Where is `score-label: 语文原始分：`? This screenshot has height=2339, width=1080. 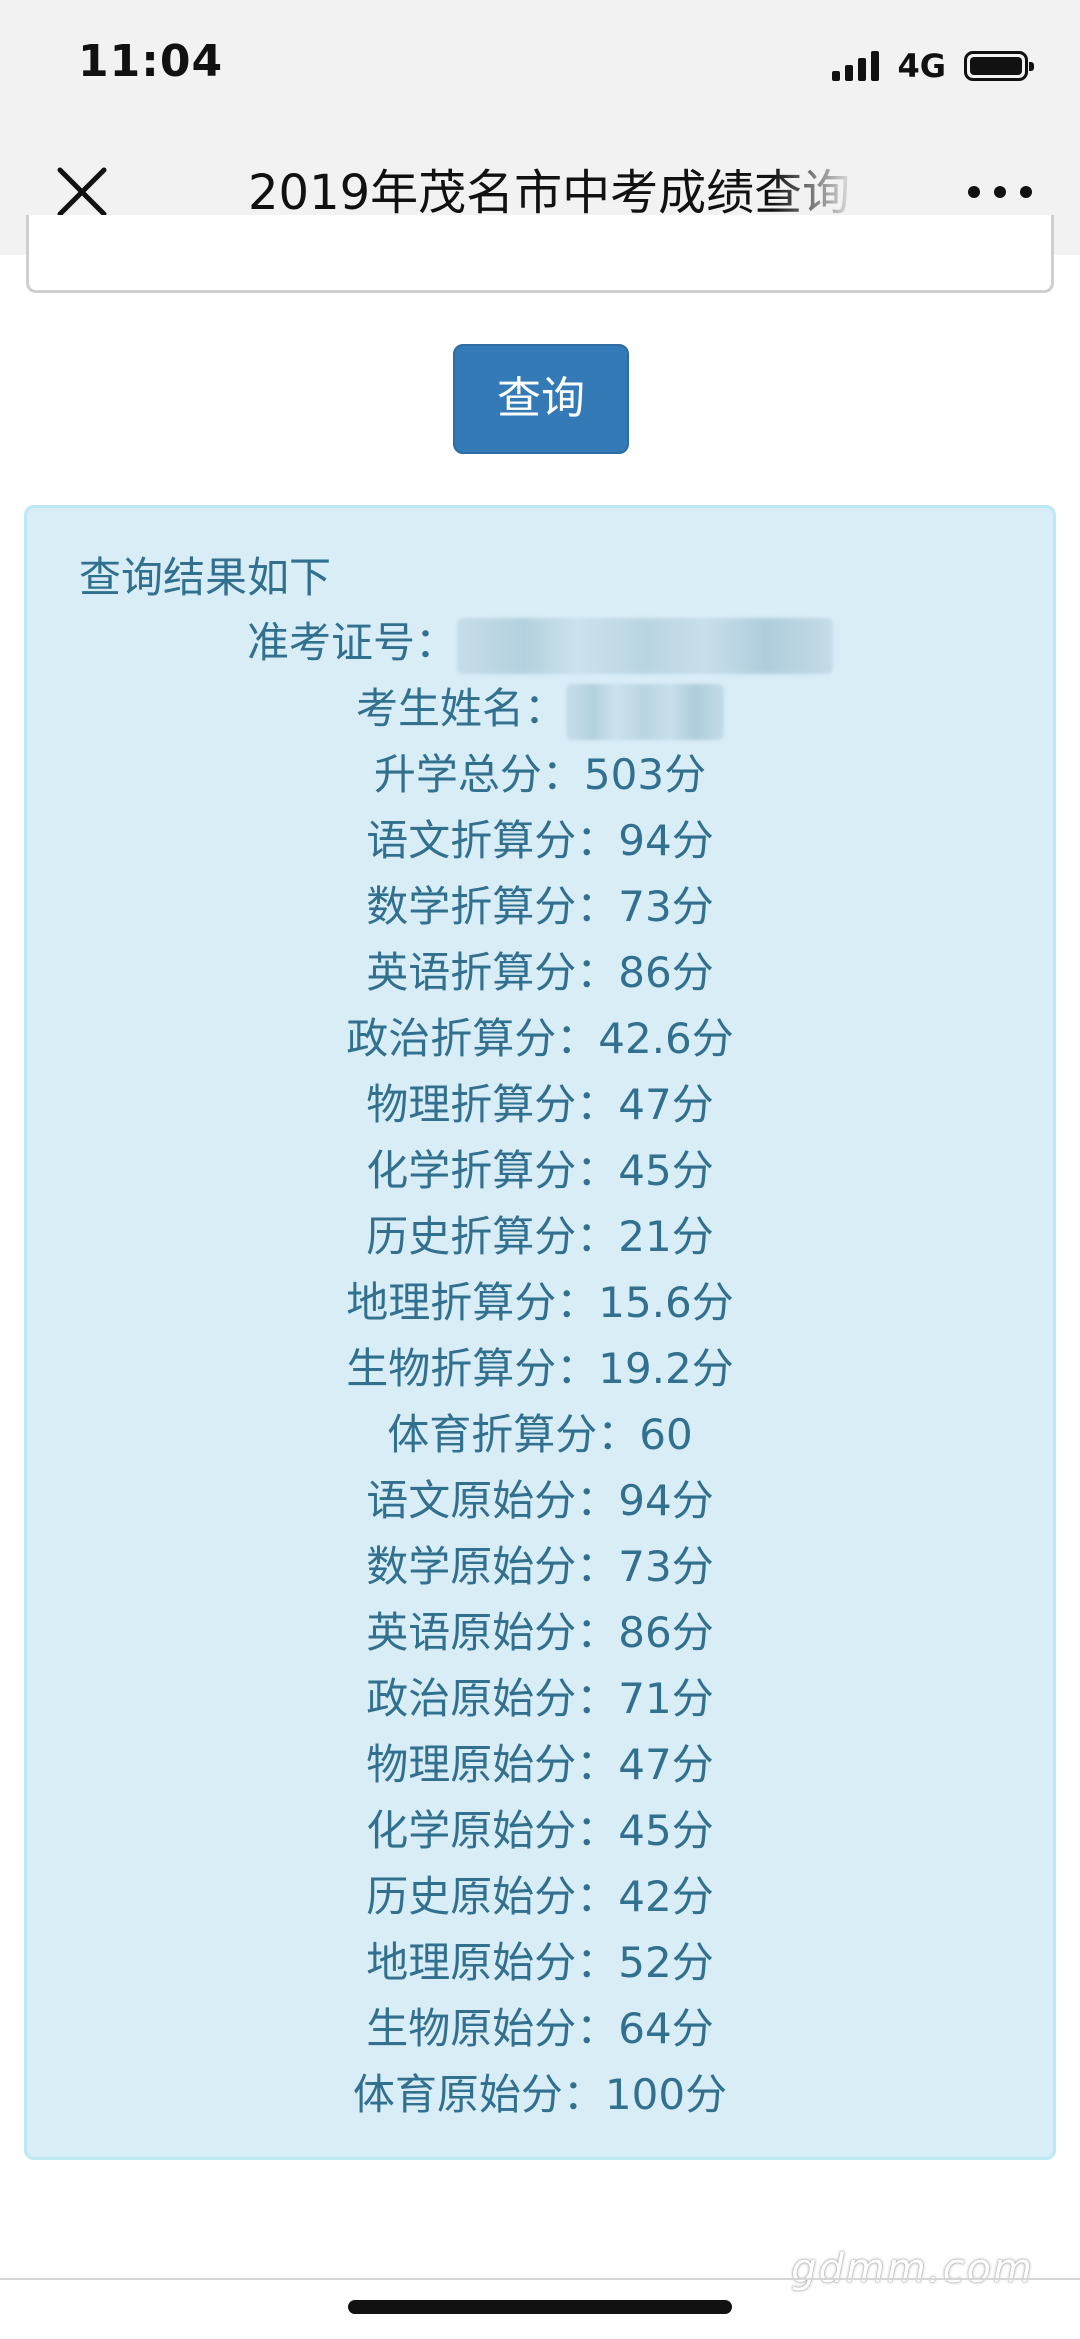 score-label: 语文原始分： is located at coordinates (492, 1500).